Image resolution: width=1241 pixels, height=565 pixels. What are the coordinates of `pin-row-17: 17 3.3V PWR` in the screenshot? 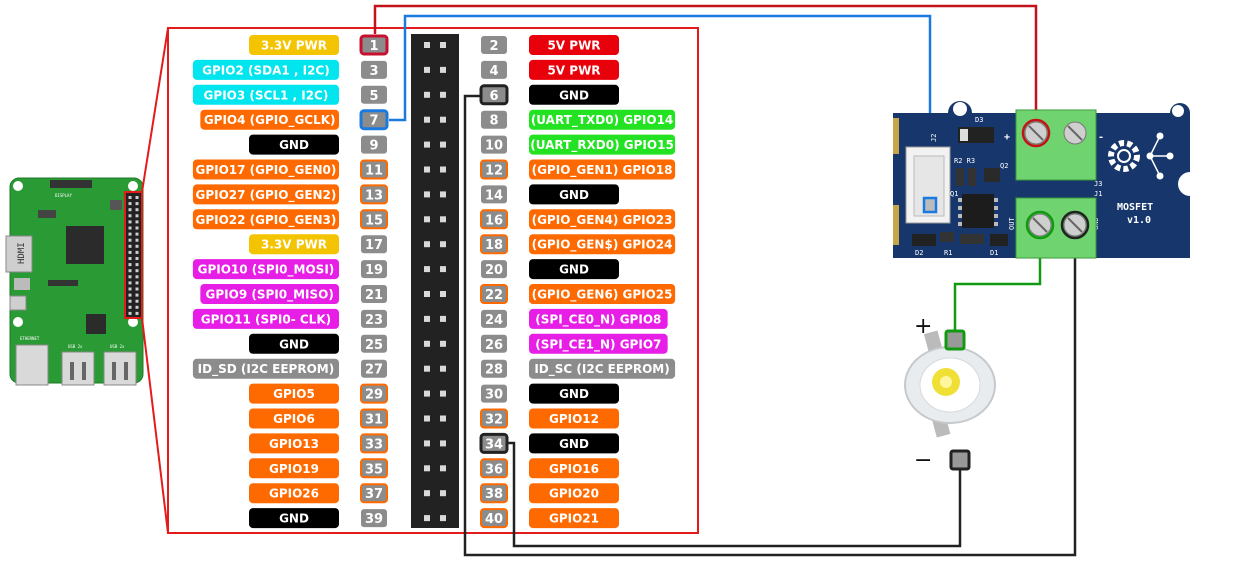 It's located at (318, 244).